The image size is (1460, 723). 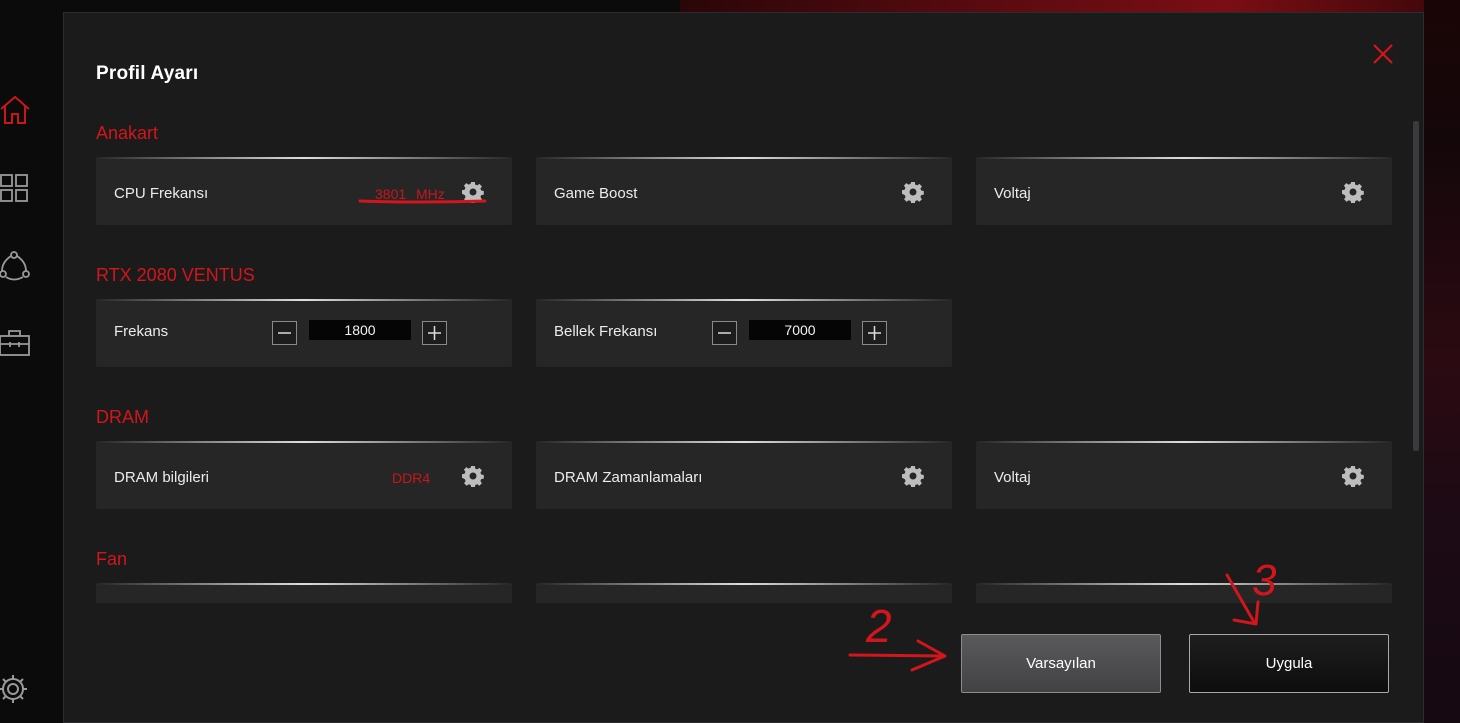 I want to click on card-cpu-frequency: CPU Frekansı 3801 MHz, so click(x=304, y=191).